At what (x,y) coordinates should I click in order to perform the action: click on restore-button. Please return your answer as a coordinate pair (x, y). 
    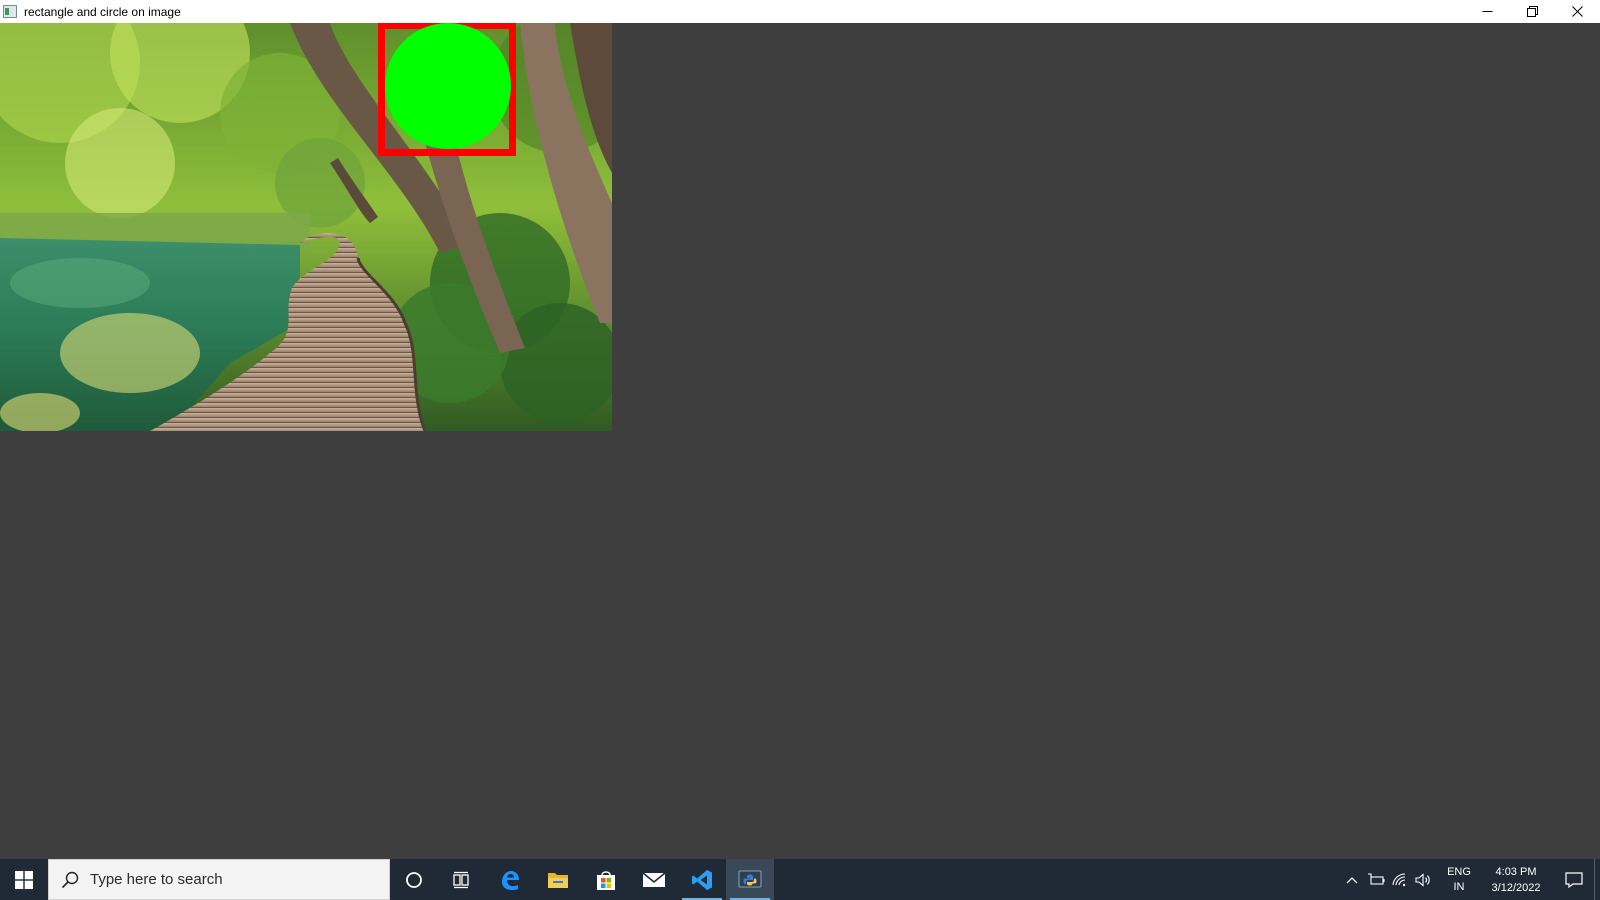
    Looking at the image, I should click on (1532, 11).